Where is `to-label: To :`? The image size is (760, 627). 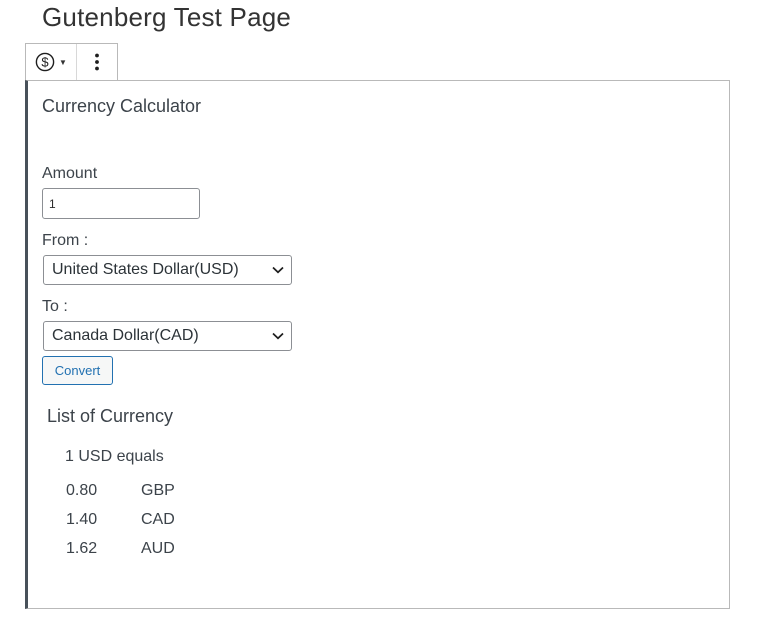
to-label: To : is located at coordinates (55, 306).